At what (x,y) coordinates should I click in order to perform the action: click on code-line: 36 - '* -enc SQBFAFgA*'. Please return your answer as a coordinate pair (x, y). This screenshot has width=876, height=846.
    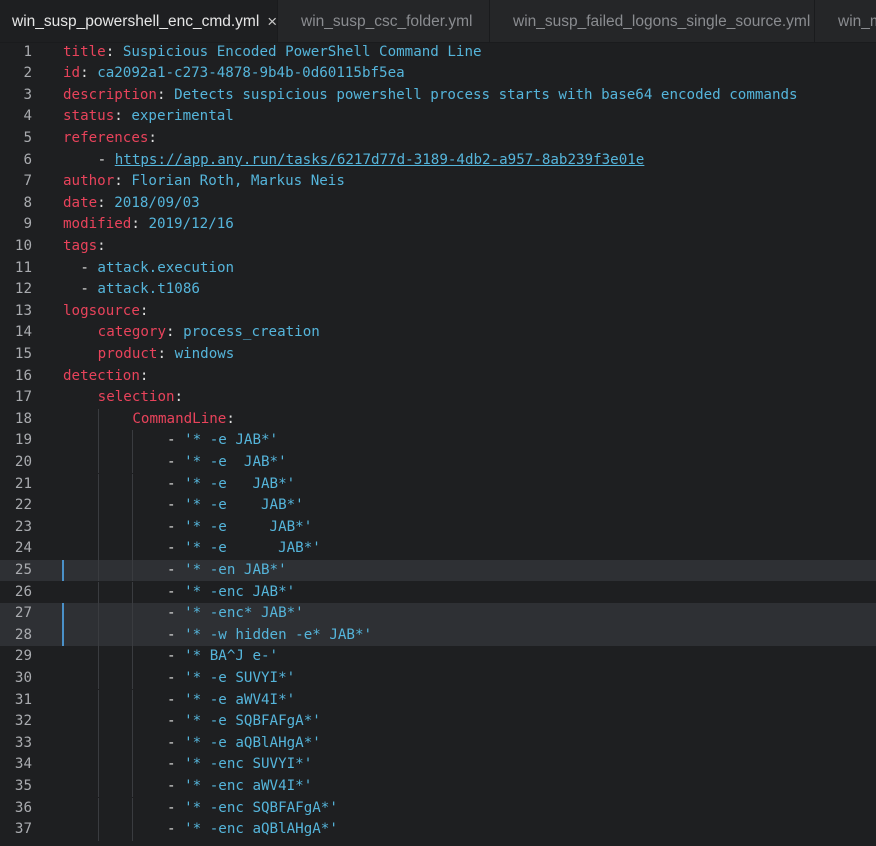
    Looking at the image, I should click on (438, 808).